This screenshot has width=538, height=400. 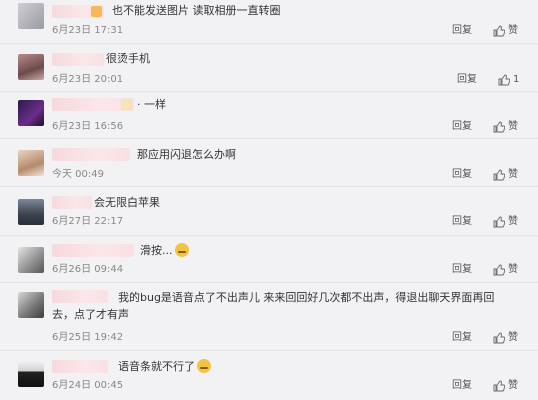 What do you see at coordinates (269, 211) in the screenshot?
I see `comment-item: 会无限白苹果 6月27日 22:17 回复 赞` at bounding box center [269, 211].